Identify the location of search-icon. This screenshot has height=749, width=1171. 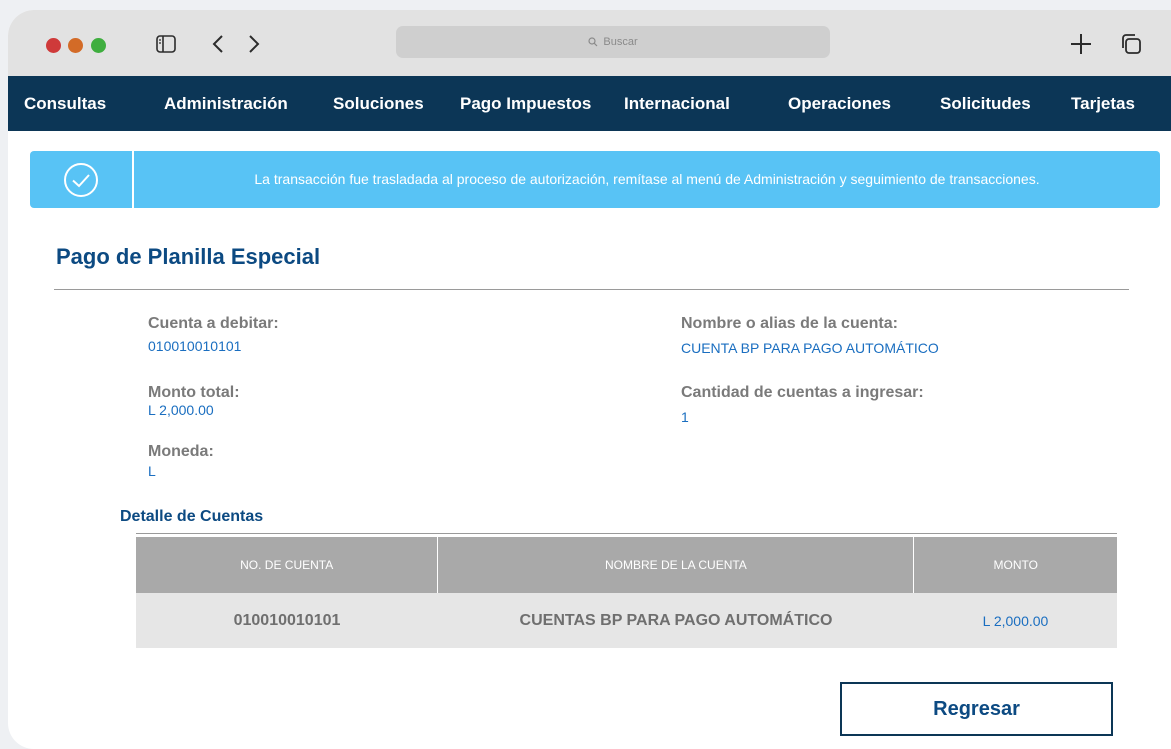
(593, 42).